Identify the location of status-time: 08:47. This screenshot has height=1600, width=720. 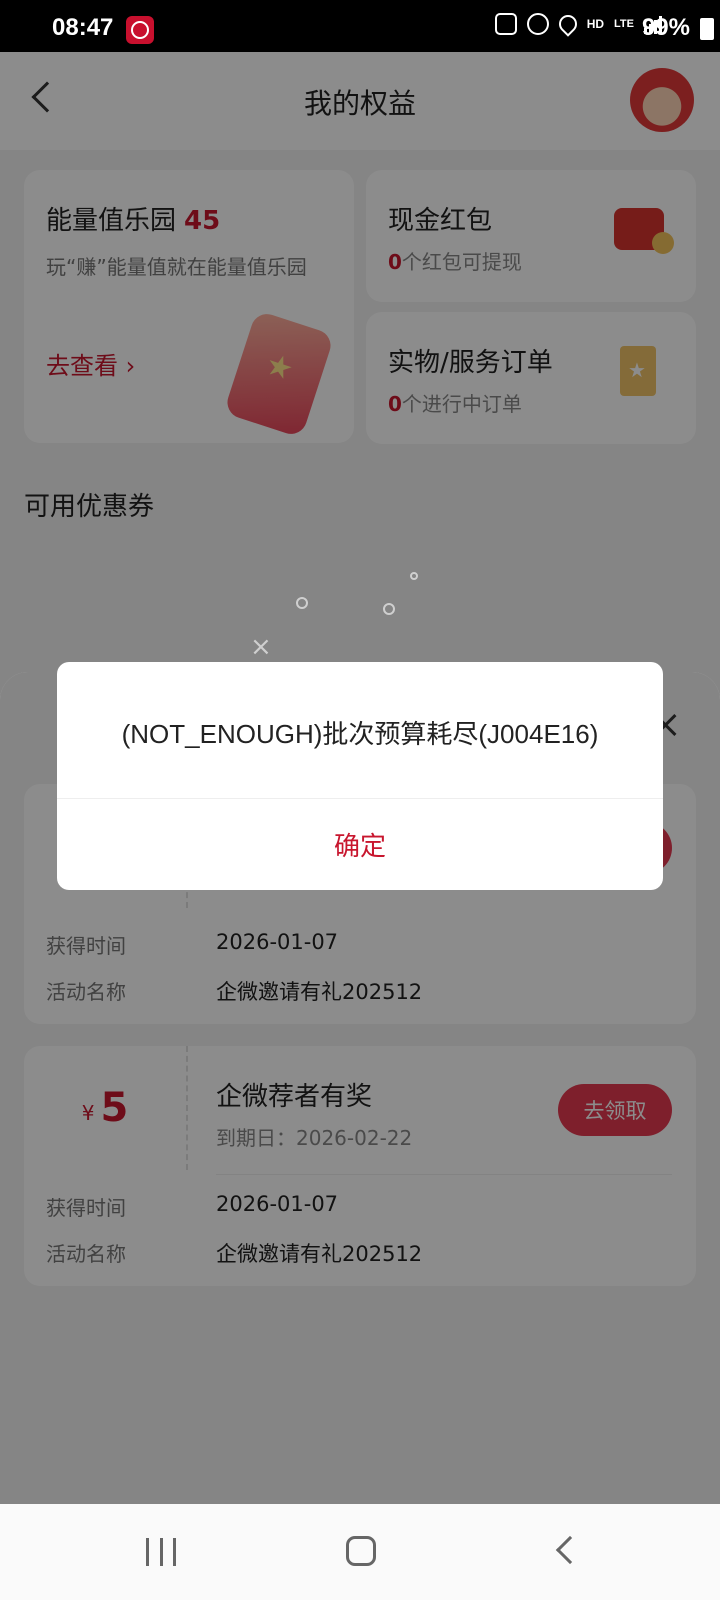
(83, 27).